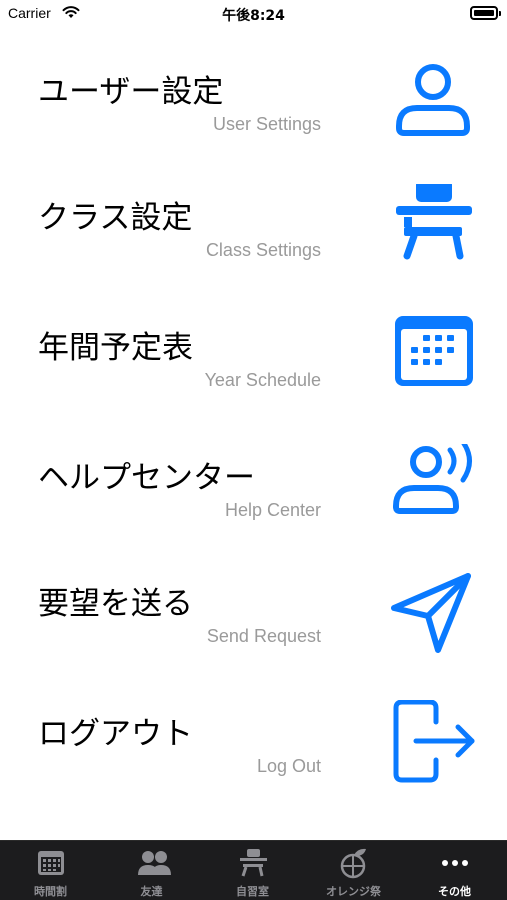 This screenshot has width=507, height=900. I want to click on tab-label: オレンジ祭, so click(353, 891).